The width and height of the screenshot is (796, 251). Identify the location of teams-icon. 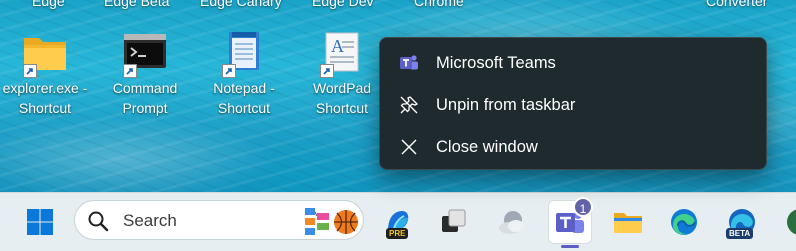
(409, 63).